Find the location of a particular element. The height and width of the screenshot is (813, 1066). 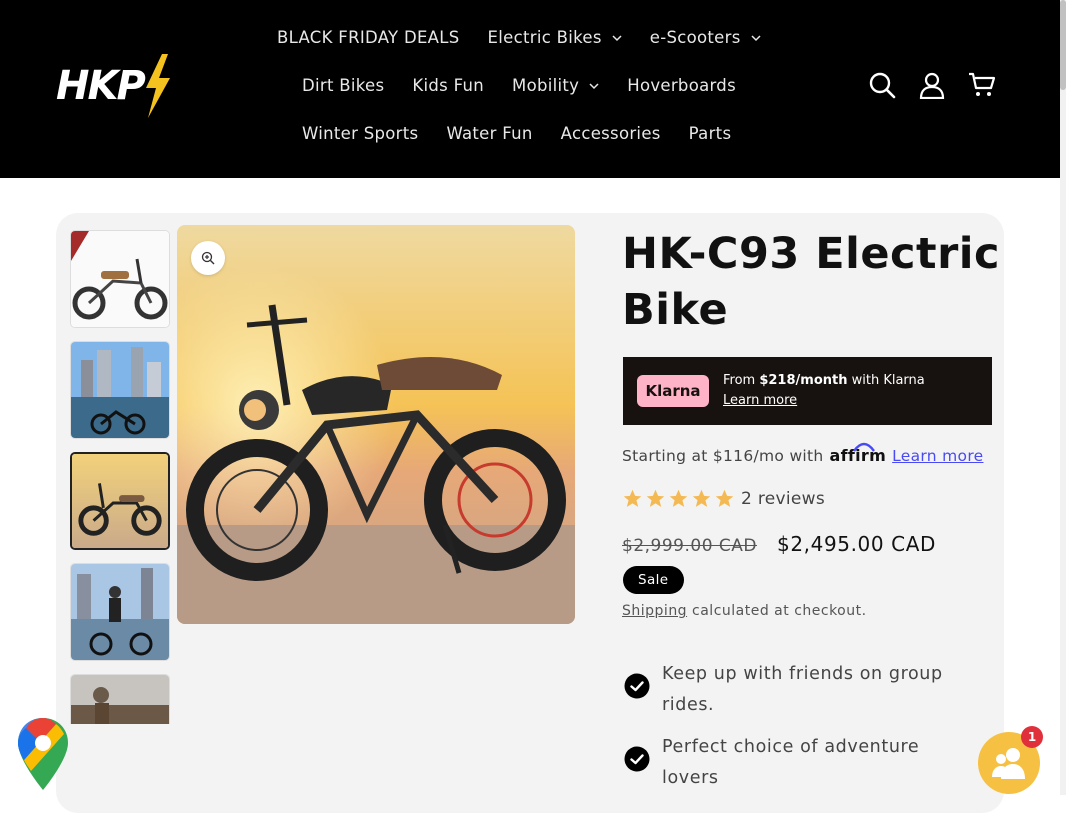

reviews-count: 2 reviews is located at coordinates (783, 499).